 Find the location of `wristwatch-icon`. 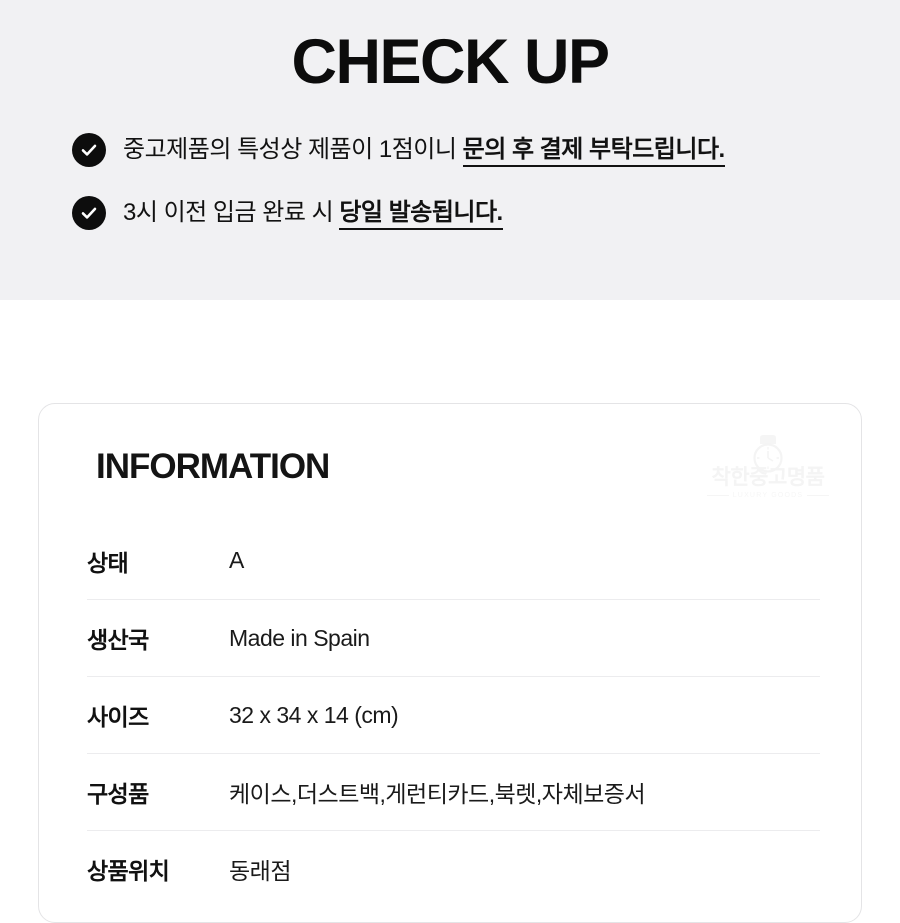

wristwatch-icon is located at coordinates (768, 454).